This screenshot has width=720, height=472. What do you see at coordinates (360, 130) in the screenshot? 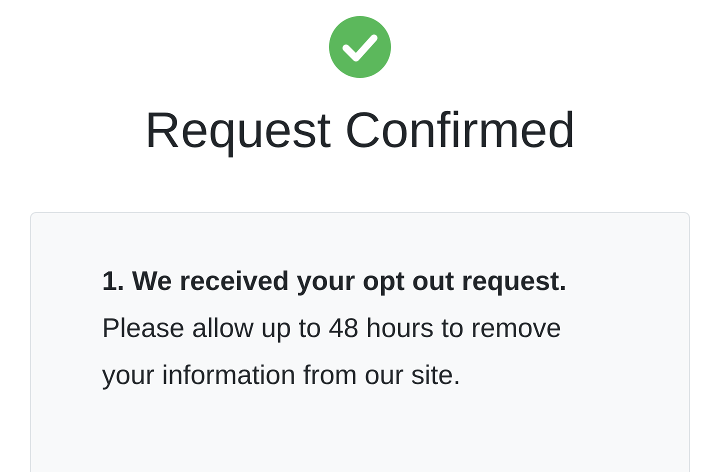
I see `page-title: Request Confirmed` at bounding box center [360, 130].